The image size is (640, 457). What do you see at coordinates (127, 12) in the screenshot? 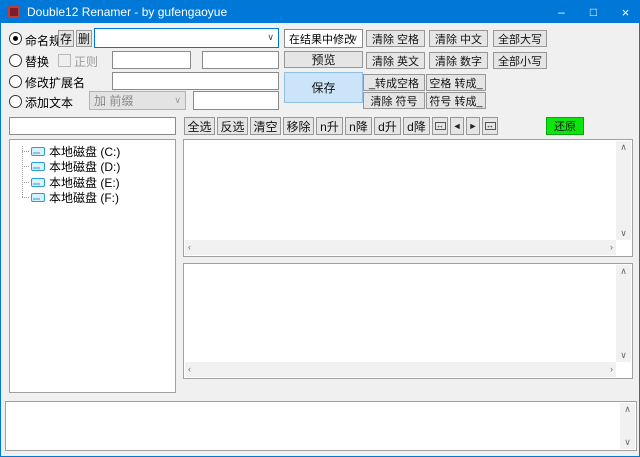
I see `window-title: Double12 Renamer - by gufengaoyue` at bounding box center [127, 12].